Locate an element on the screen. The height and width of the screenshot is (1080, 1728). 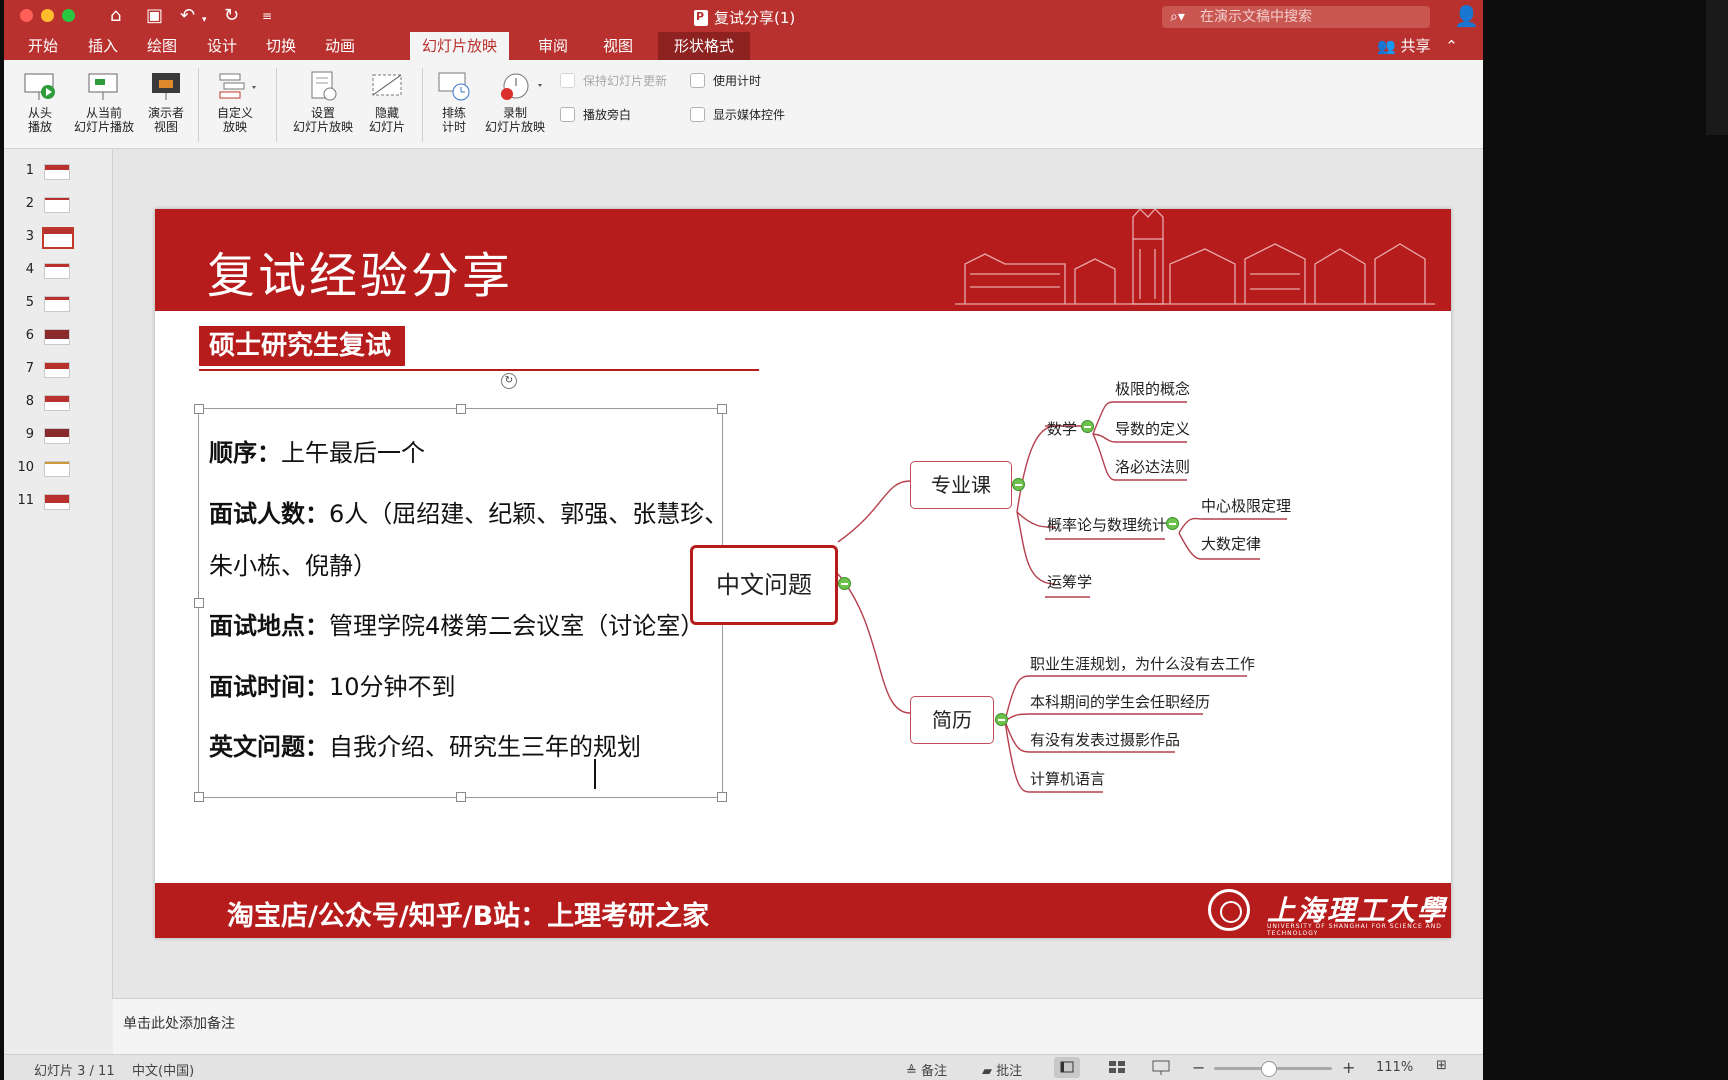
footer-text: 淘宝店/公众号/知乎/B站：上理考研之家 is located at coordinates (468, 913).